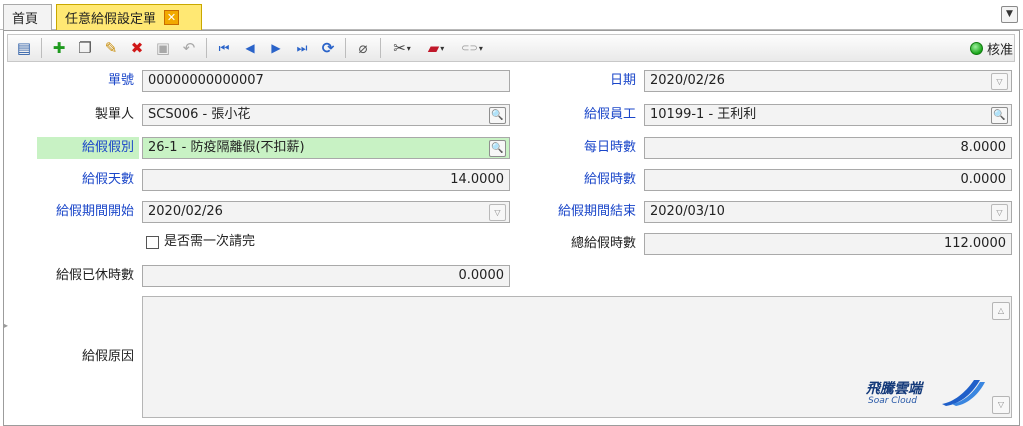  Describe the element at coordinates (511, 48) in the screenshot. I see `toolbar: ▤ ✚ ❐ ✎ ✖ ▣ ↶ ⏮ ◀ ▶ ⏭ ⟳ ⌀ ✂ ▾ ▰ ▾ ⊂⊃ ▾` at that location.